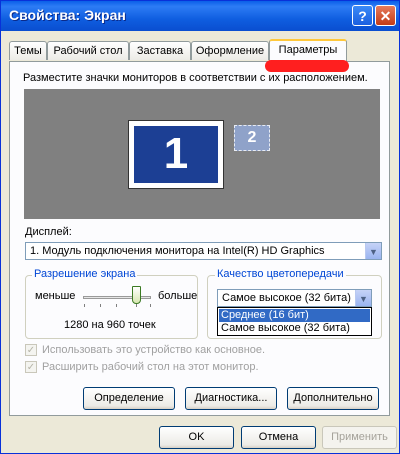 Image resolution: width=400 pixels, height=454 pixels. I want to click on color-option-16bit: Среднее (16 бит), so click(294, 315).